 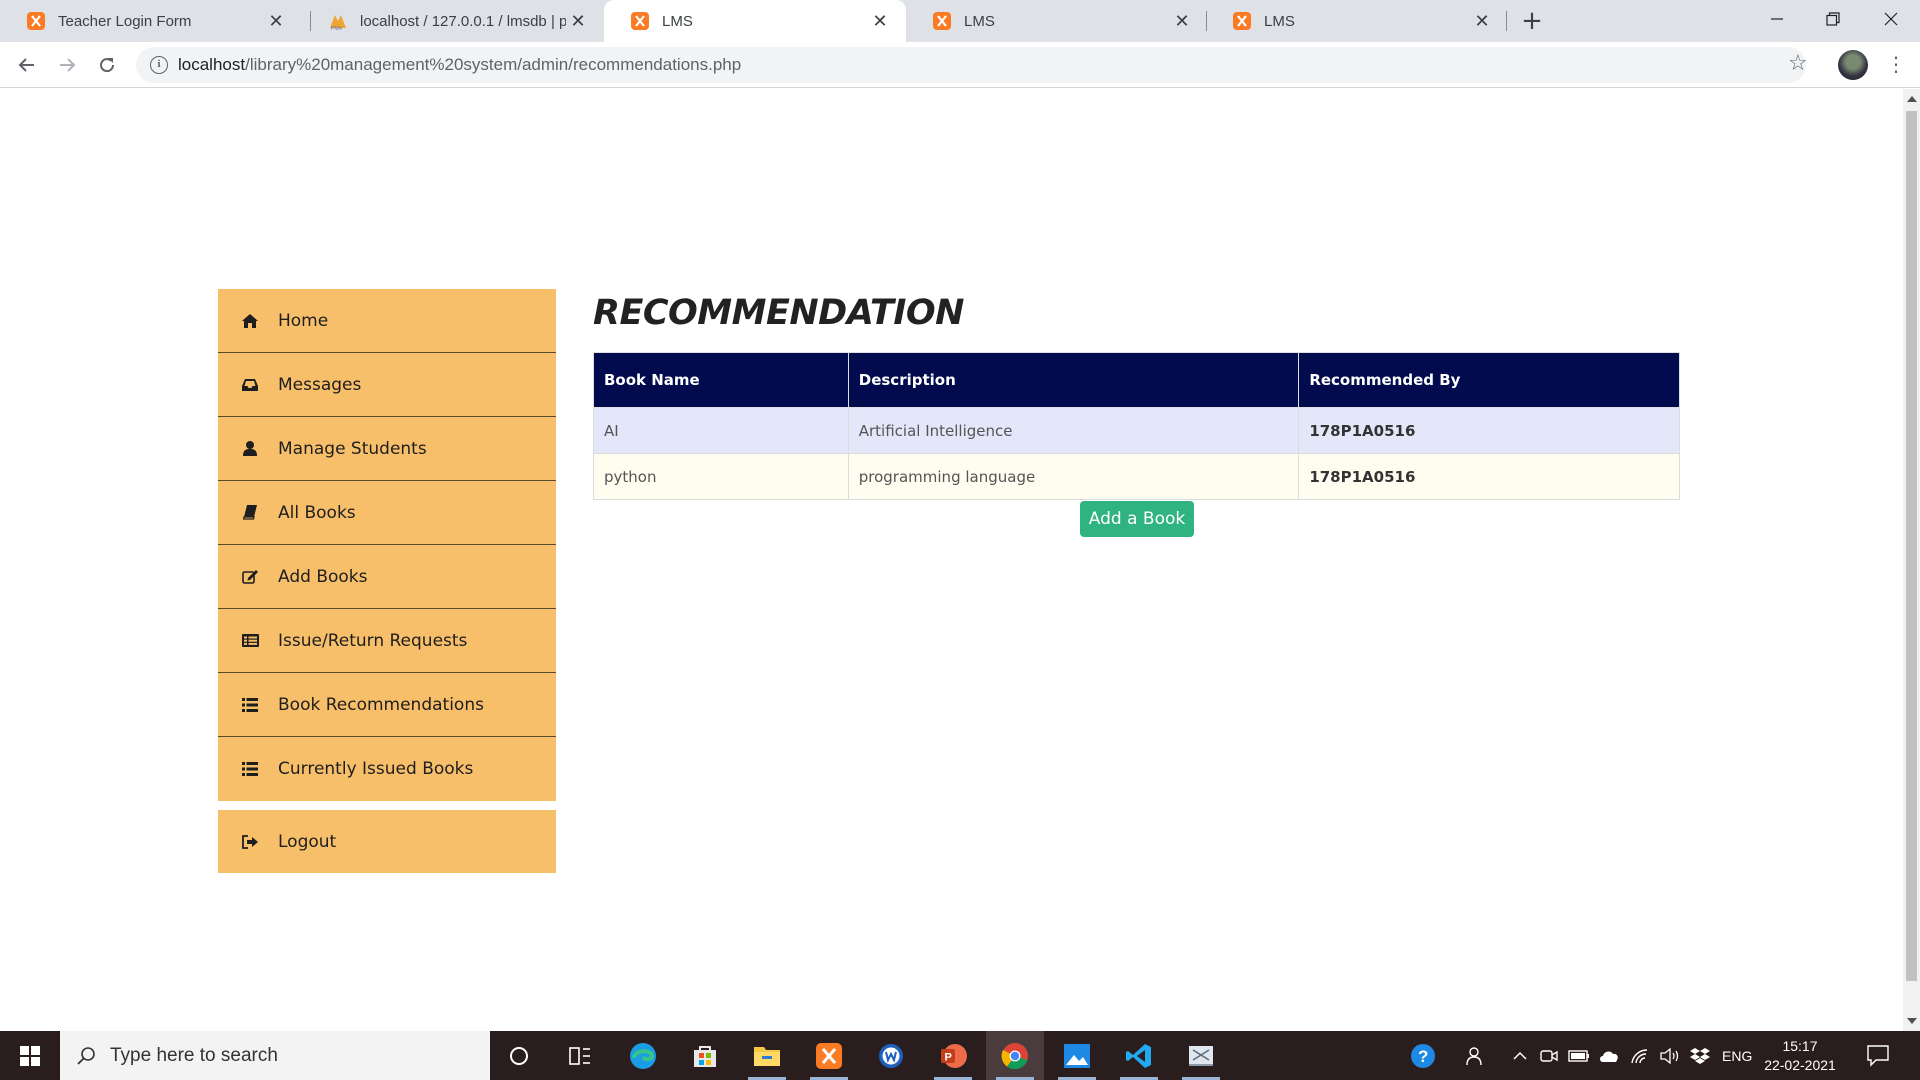 I want to click on tab-lms-active: LMS ✕, so click(x=755, y=21).